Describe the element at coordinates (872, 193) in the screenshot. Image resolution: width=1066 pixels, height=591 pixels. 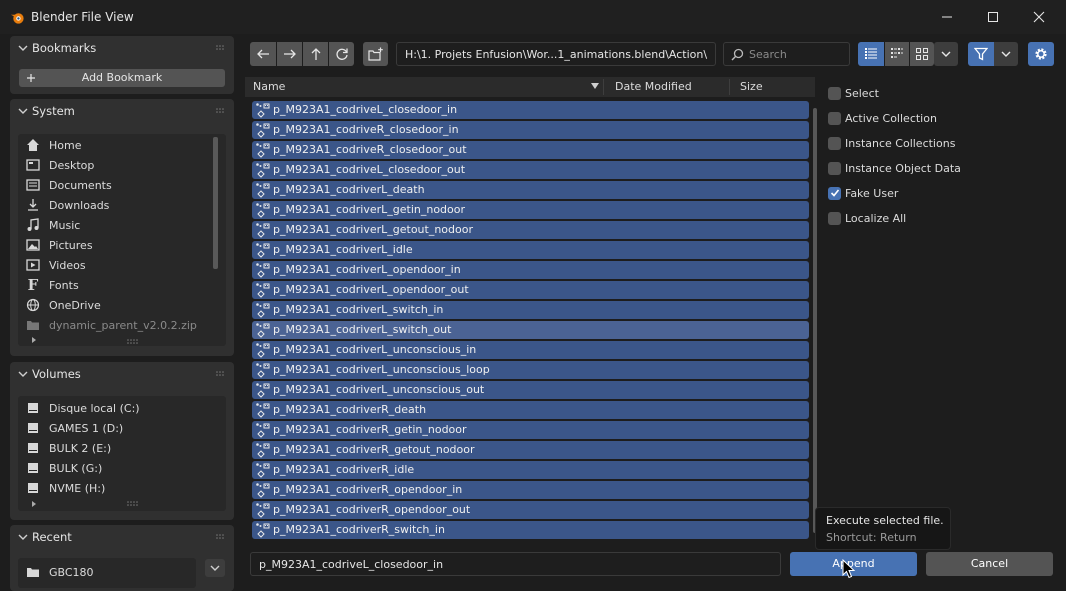
I see `option-label: Fake User` at that location.